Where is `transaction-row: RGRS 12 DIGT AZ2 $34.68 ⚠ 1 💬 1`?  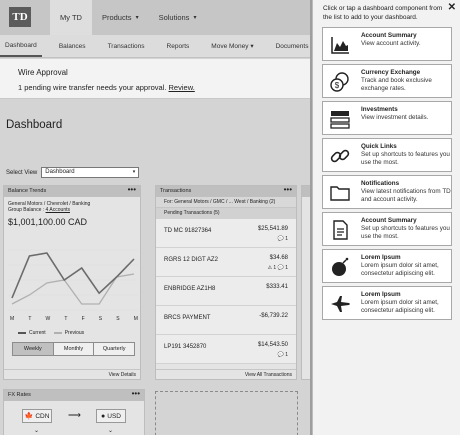 transaction-row: RGRS 12 DIGT AZ2 $34.68 ⚠ 1 💬 1 is located at coordinates (226, 262).